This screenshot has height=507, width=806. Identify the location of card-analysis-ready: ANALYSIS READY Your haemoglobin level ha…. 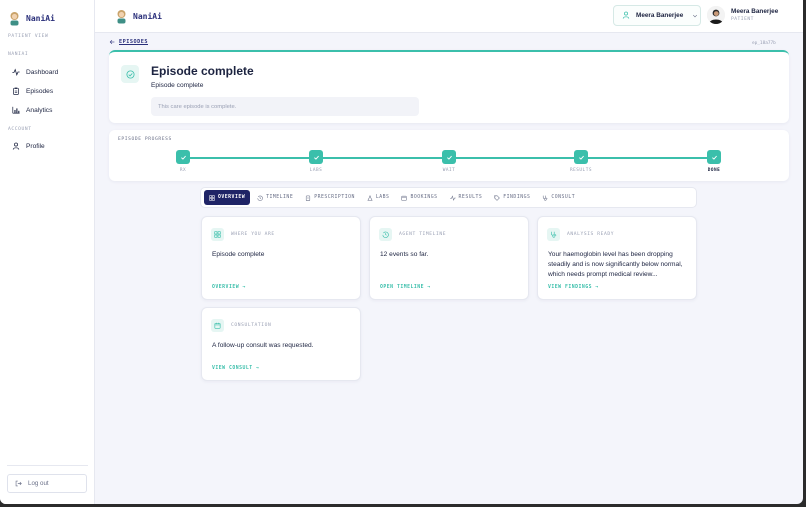
(617, 258).